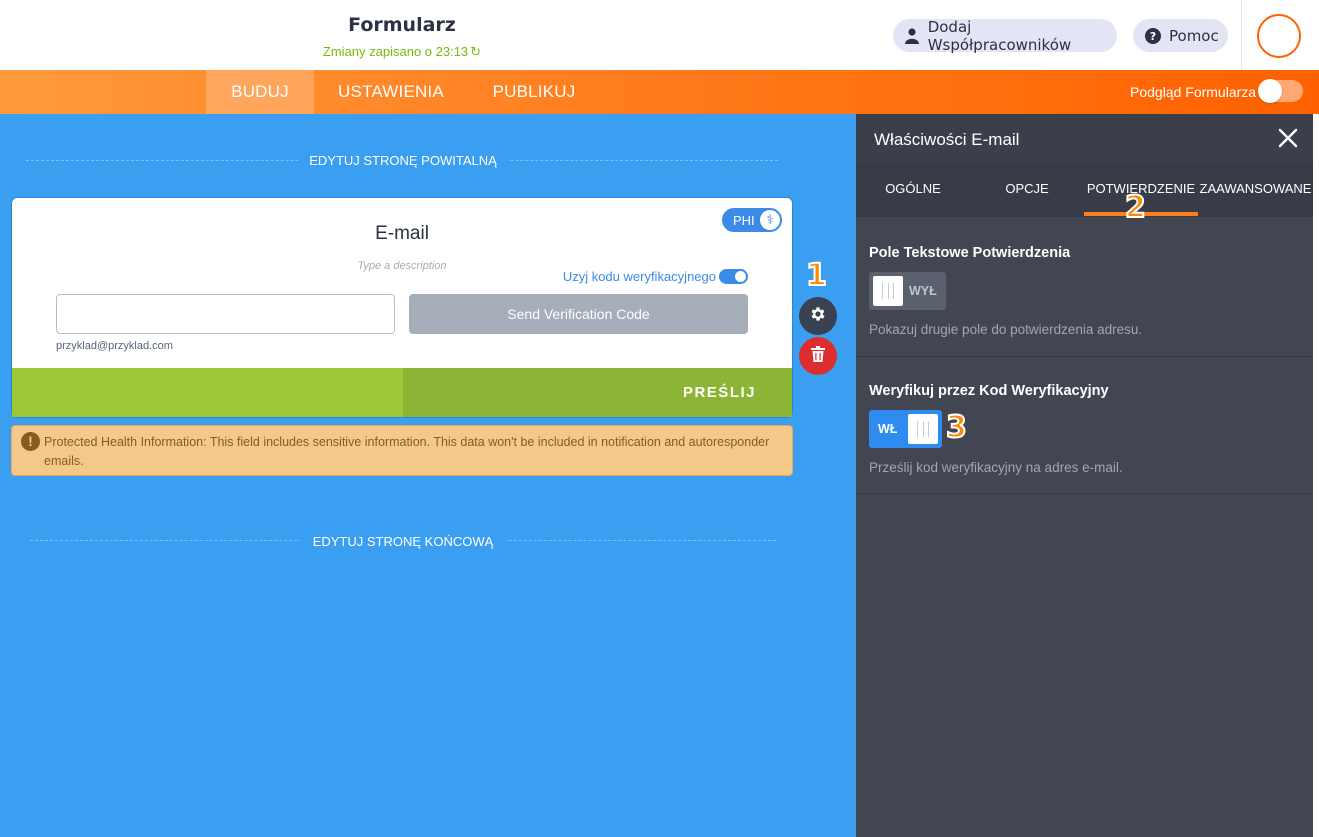  What do you see at coordinates (1194, 35) in the screenshot?
I see `help-label: Pomoc` at bounding box center [1194, 35].